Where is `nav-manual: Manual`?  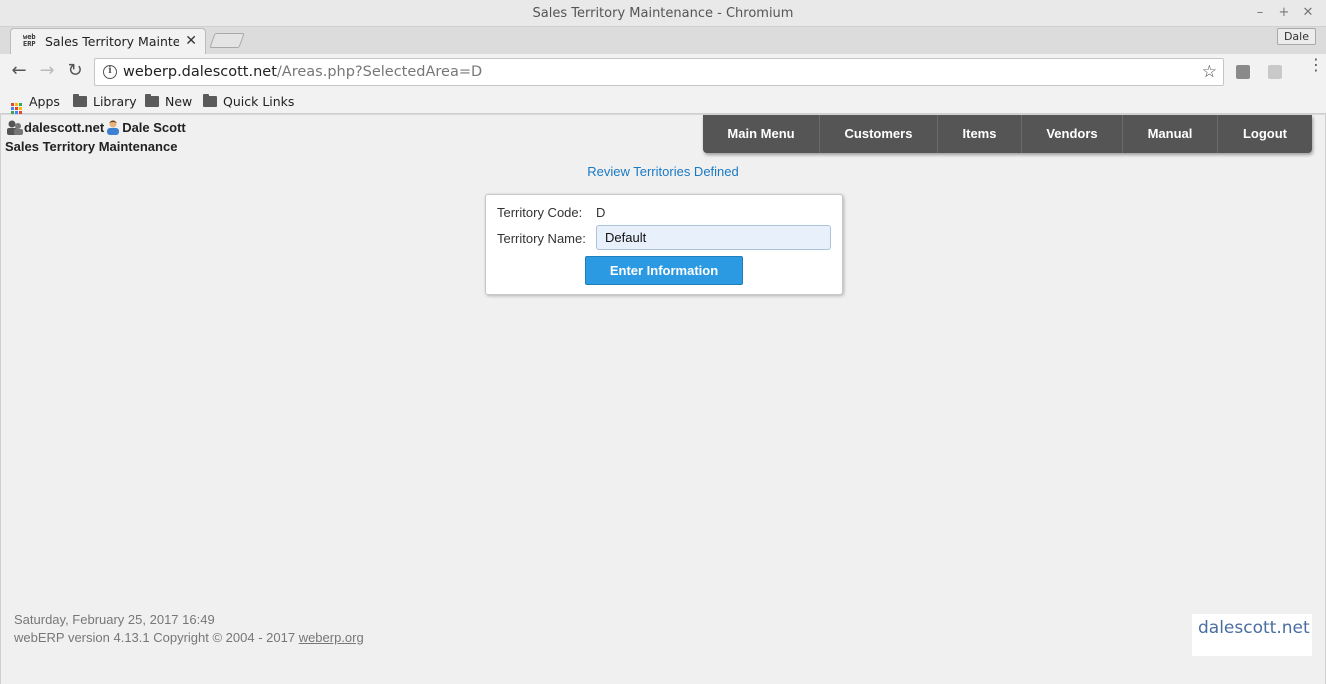 nav-manual: Manual is located at coordinates (1170, 134).